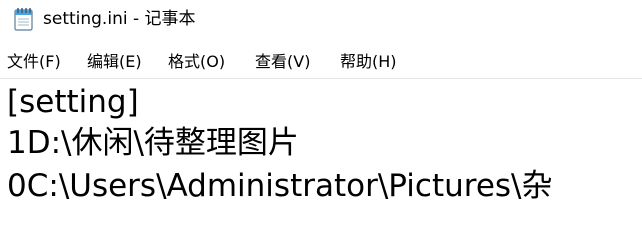 The height and width of the screenshot is (240, 642). What do you see at coordinates (153, 143) in the screenshot?
I see `editor-line: 1D:\休闲\待整理图片` at bounding box center [153, 143].